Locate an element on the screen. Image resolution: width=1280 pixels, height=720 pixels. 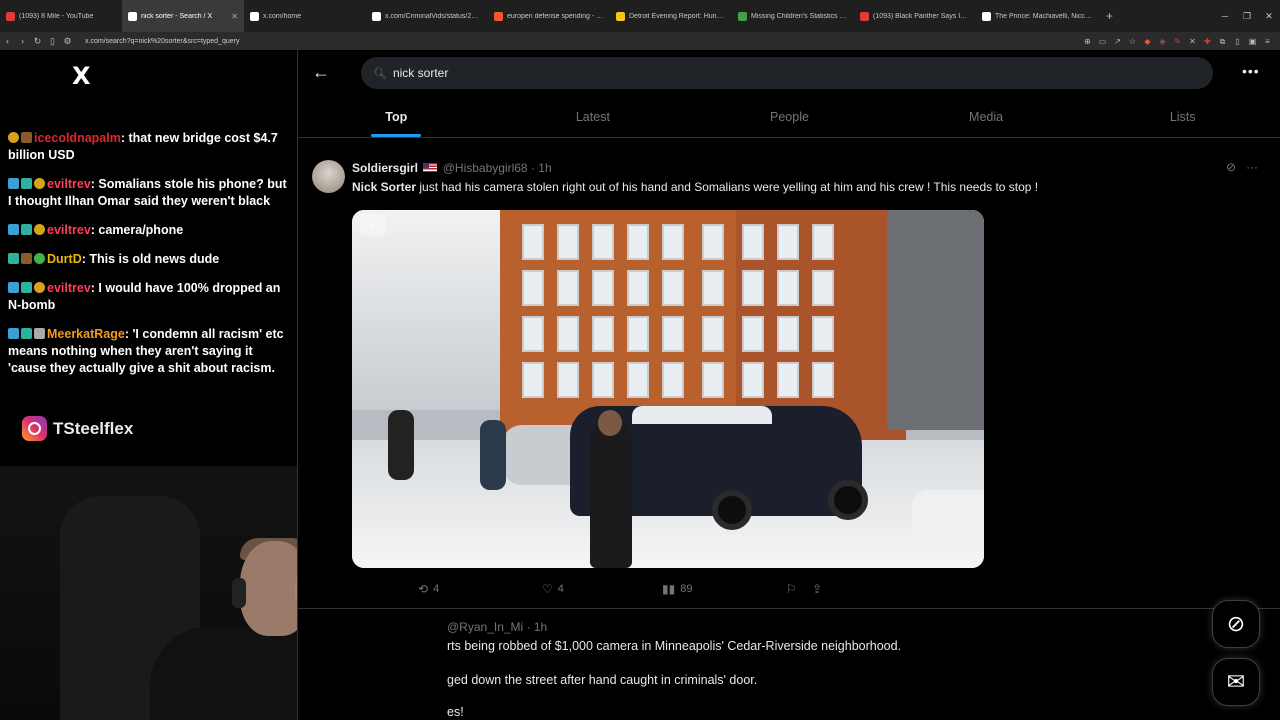
display-name: Soldiersgirl is located at coordinates (385, 168).